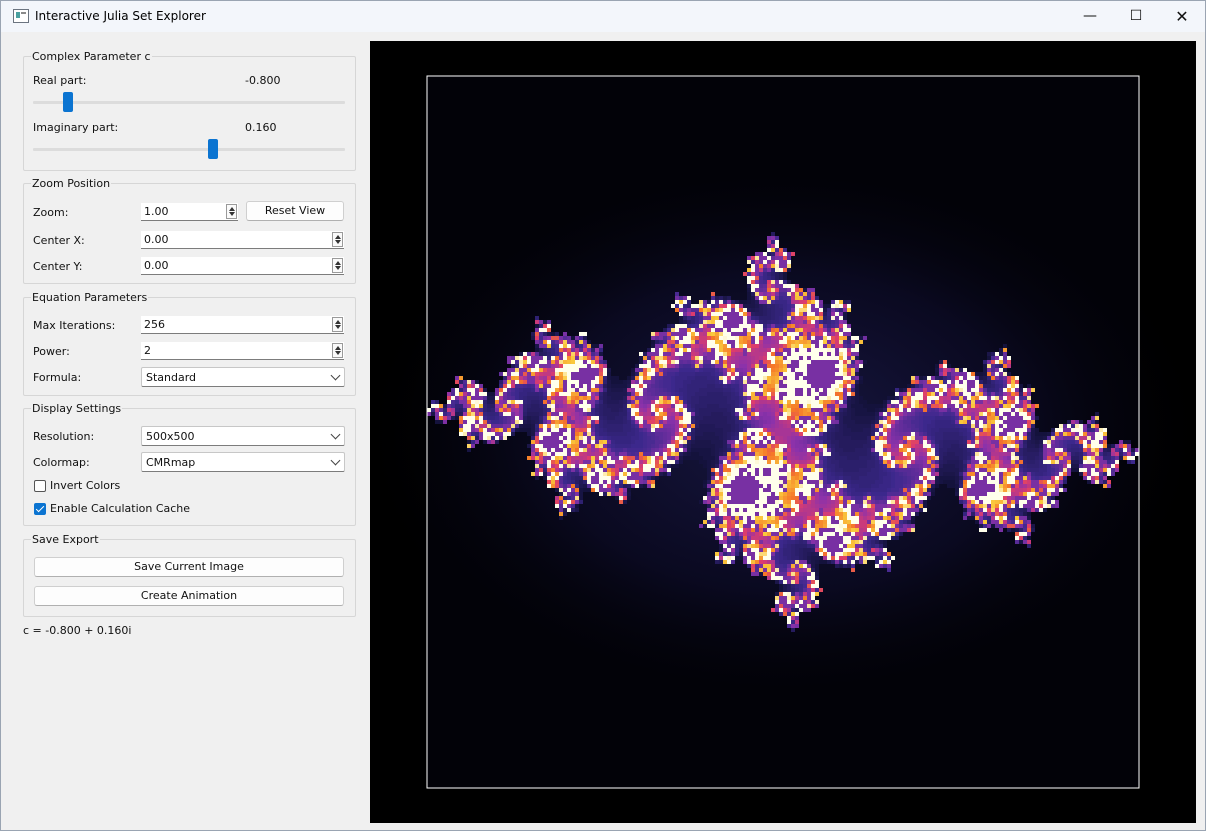 Image resolution: width=1206 pixels, height=831 pixels. Describe the element at coordinates (189, 149) in the screenshot. I see `imaginary-part-slider-track` at that location.